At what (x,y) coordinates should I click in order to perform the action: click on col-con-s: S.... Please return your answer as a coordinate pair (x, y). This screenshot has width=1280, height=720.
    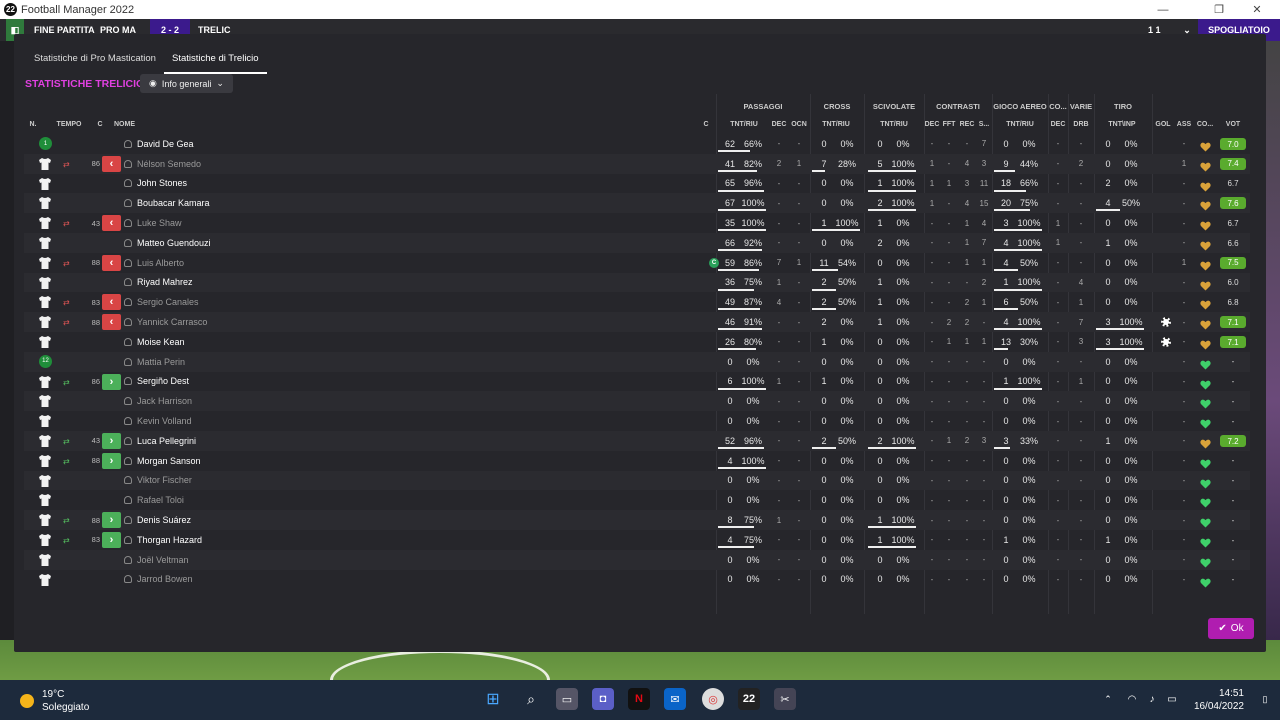
    Looking at the image, I should click on (984, 124).